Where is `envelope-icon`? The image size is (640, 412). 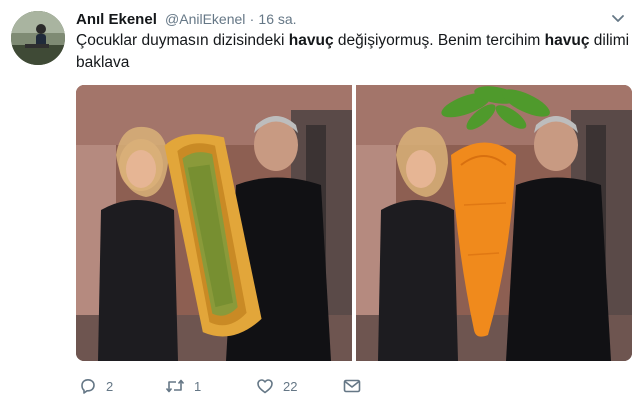
envelope-icon is located at coordinates (352, 386).